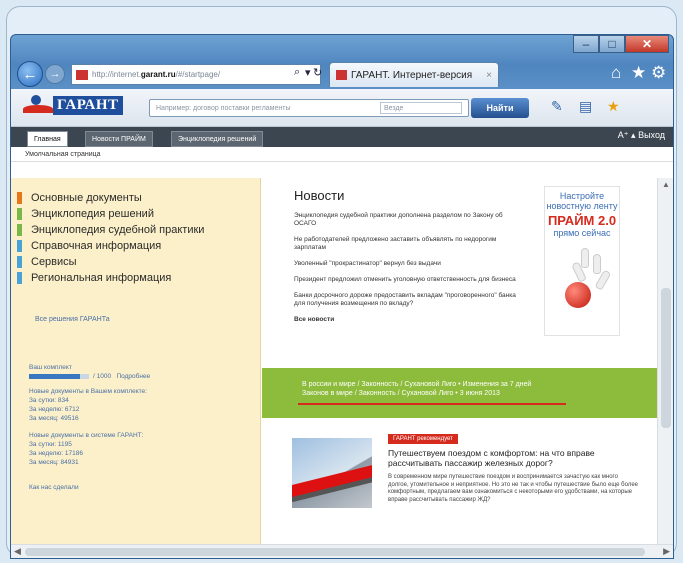  I want to click on tab-close-icon: ×, so click(489, 75).